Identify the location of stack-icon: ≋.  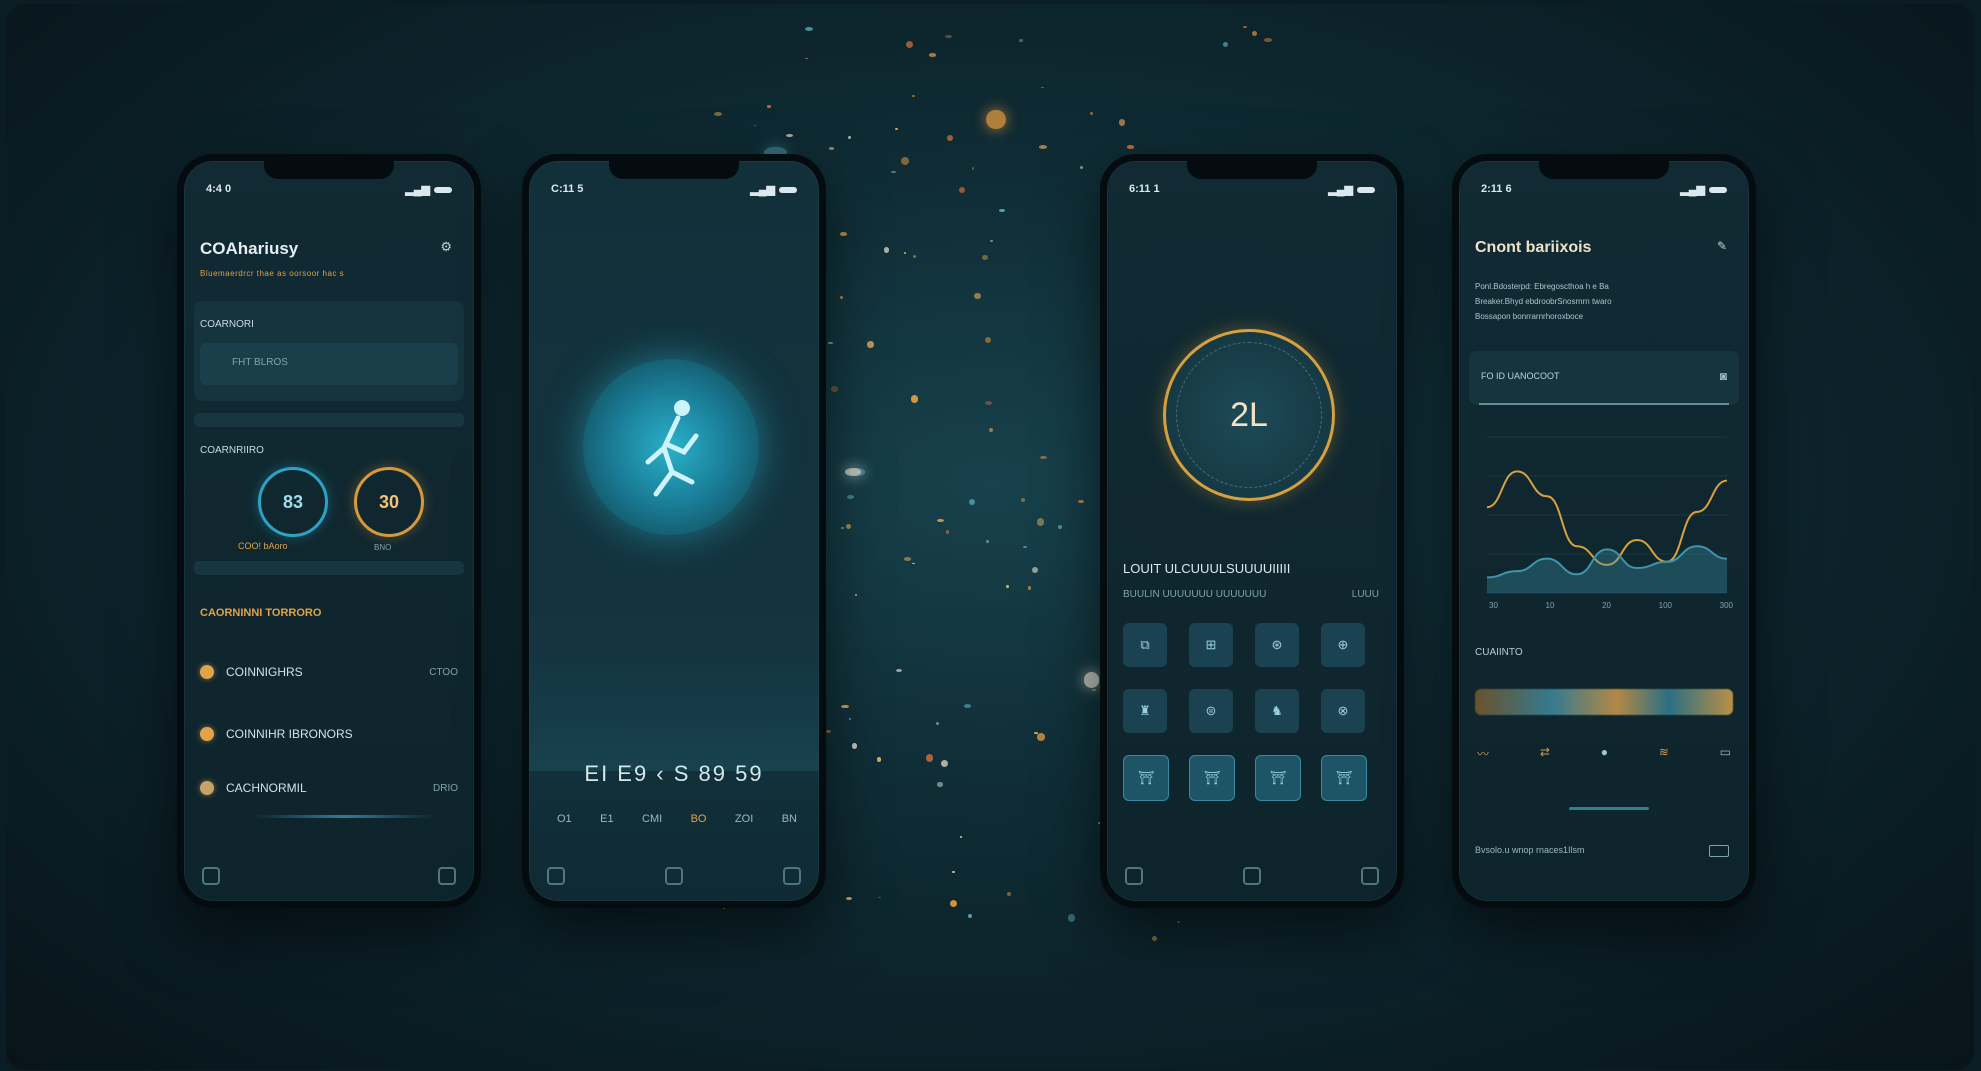
(1664, 753).